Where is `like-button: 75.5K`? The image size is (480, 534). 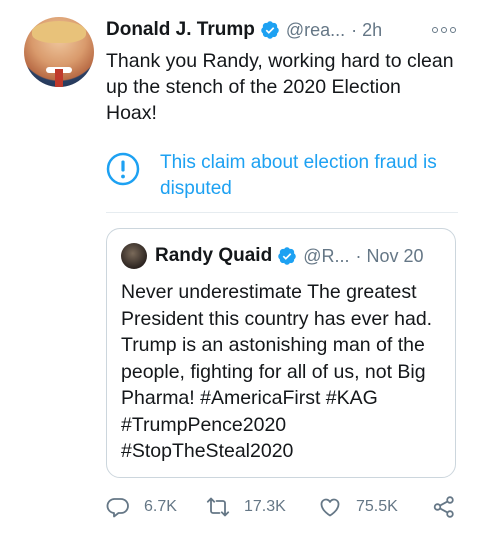 like-button: 75.5K is located at coordinates (358, 507).